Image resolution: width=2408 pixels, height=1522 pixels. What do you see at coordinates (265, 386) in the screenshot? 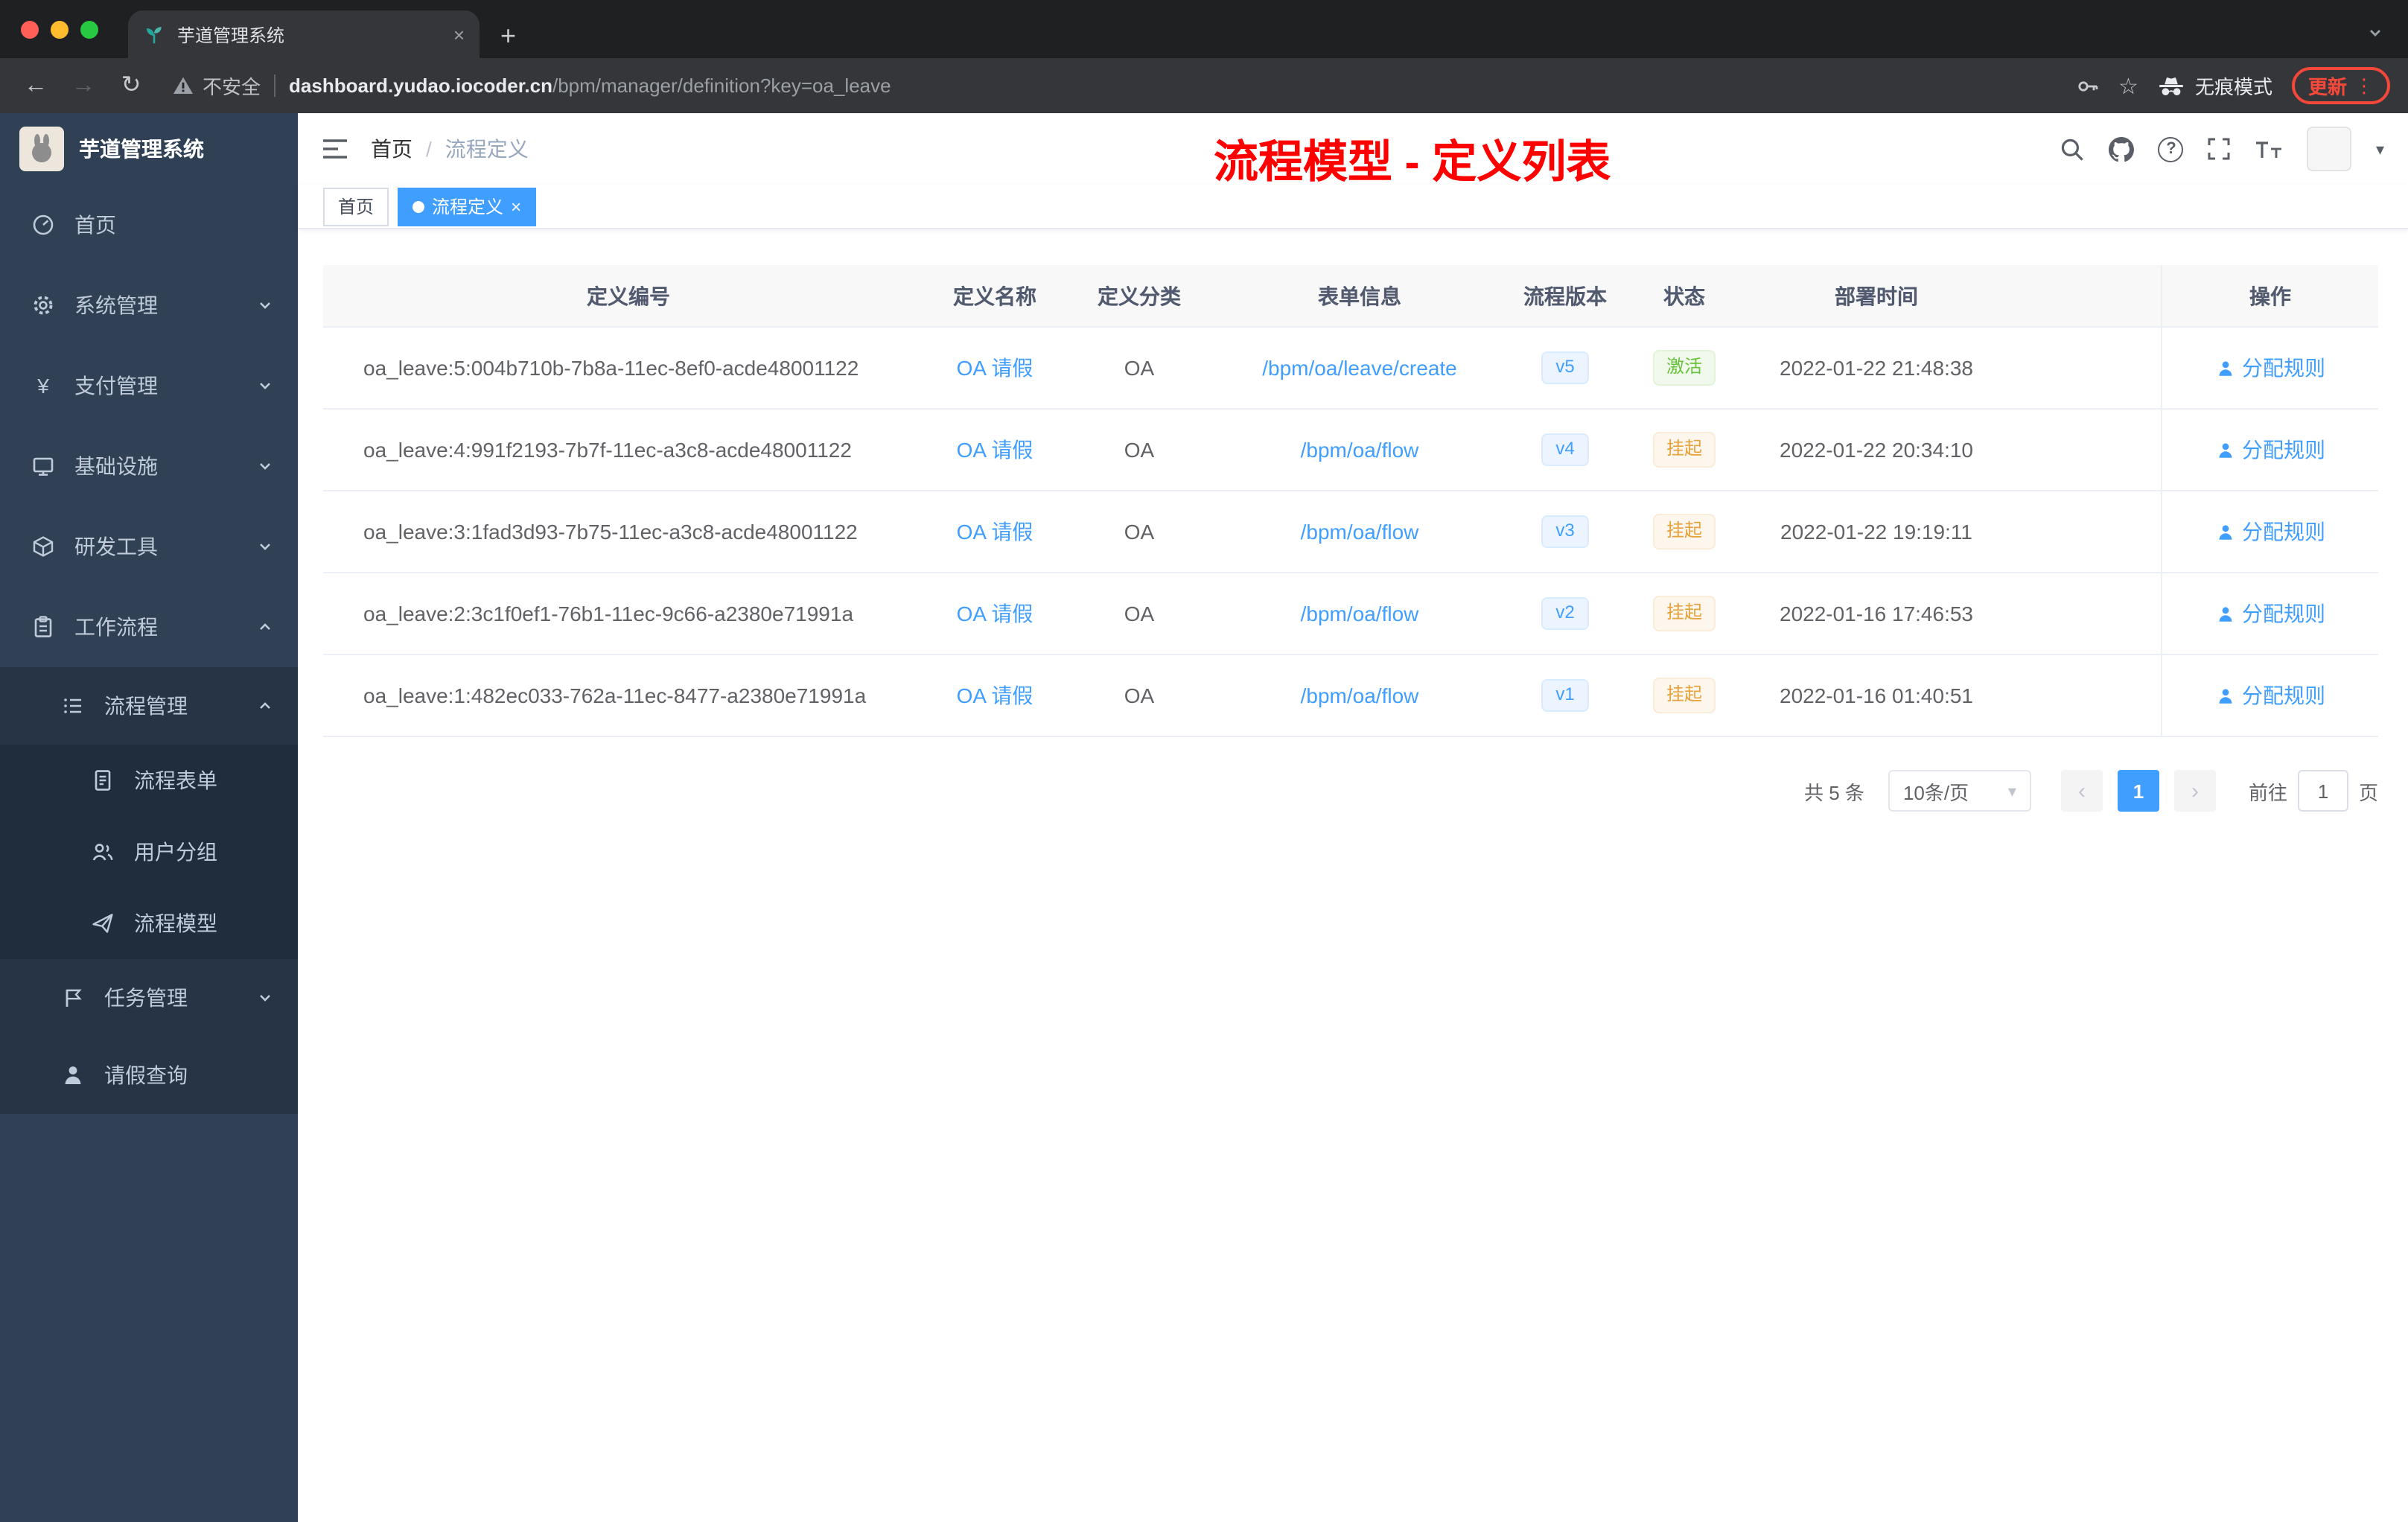
I see `chevron-down-icon` at bounding box center [265, 386].